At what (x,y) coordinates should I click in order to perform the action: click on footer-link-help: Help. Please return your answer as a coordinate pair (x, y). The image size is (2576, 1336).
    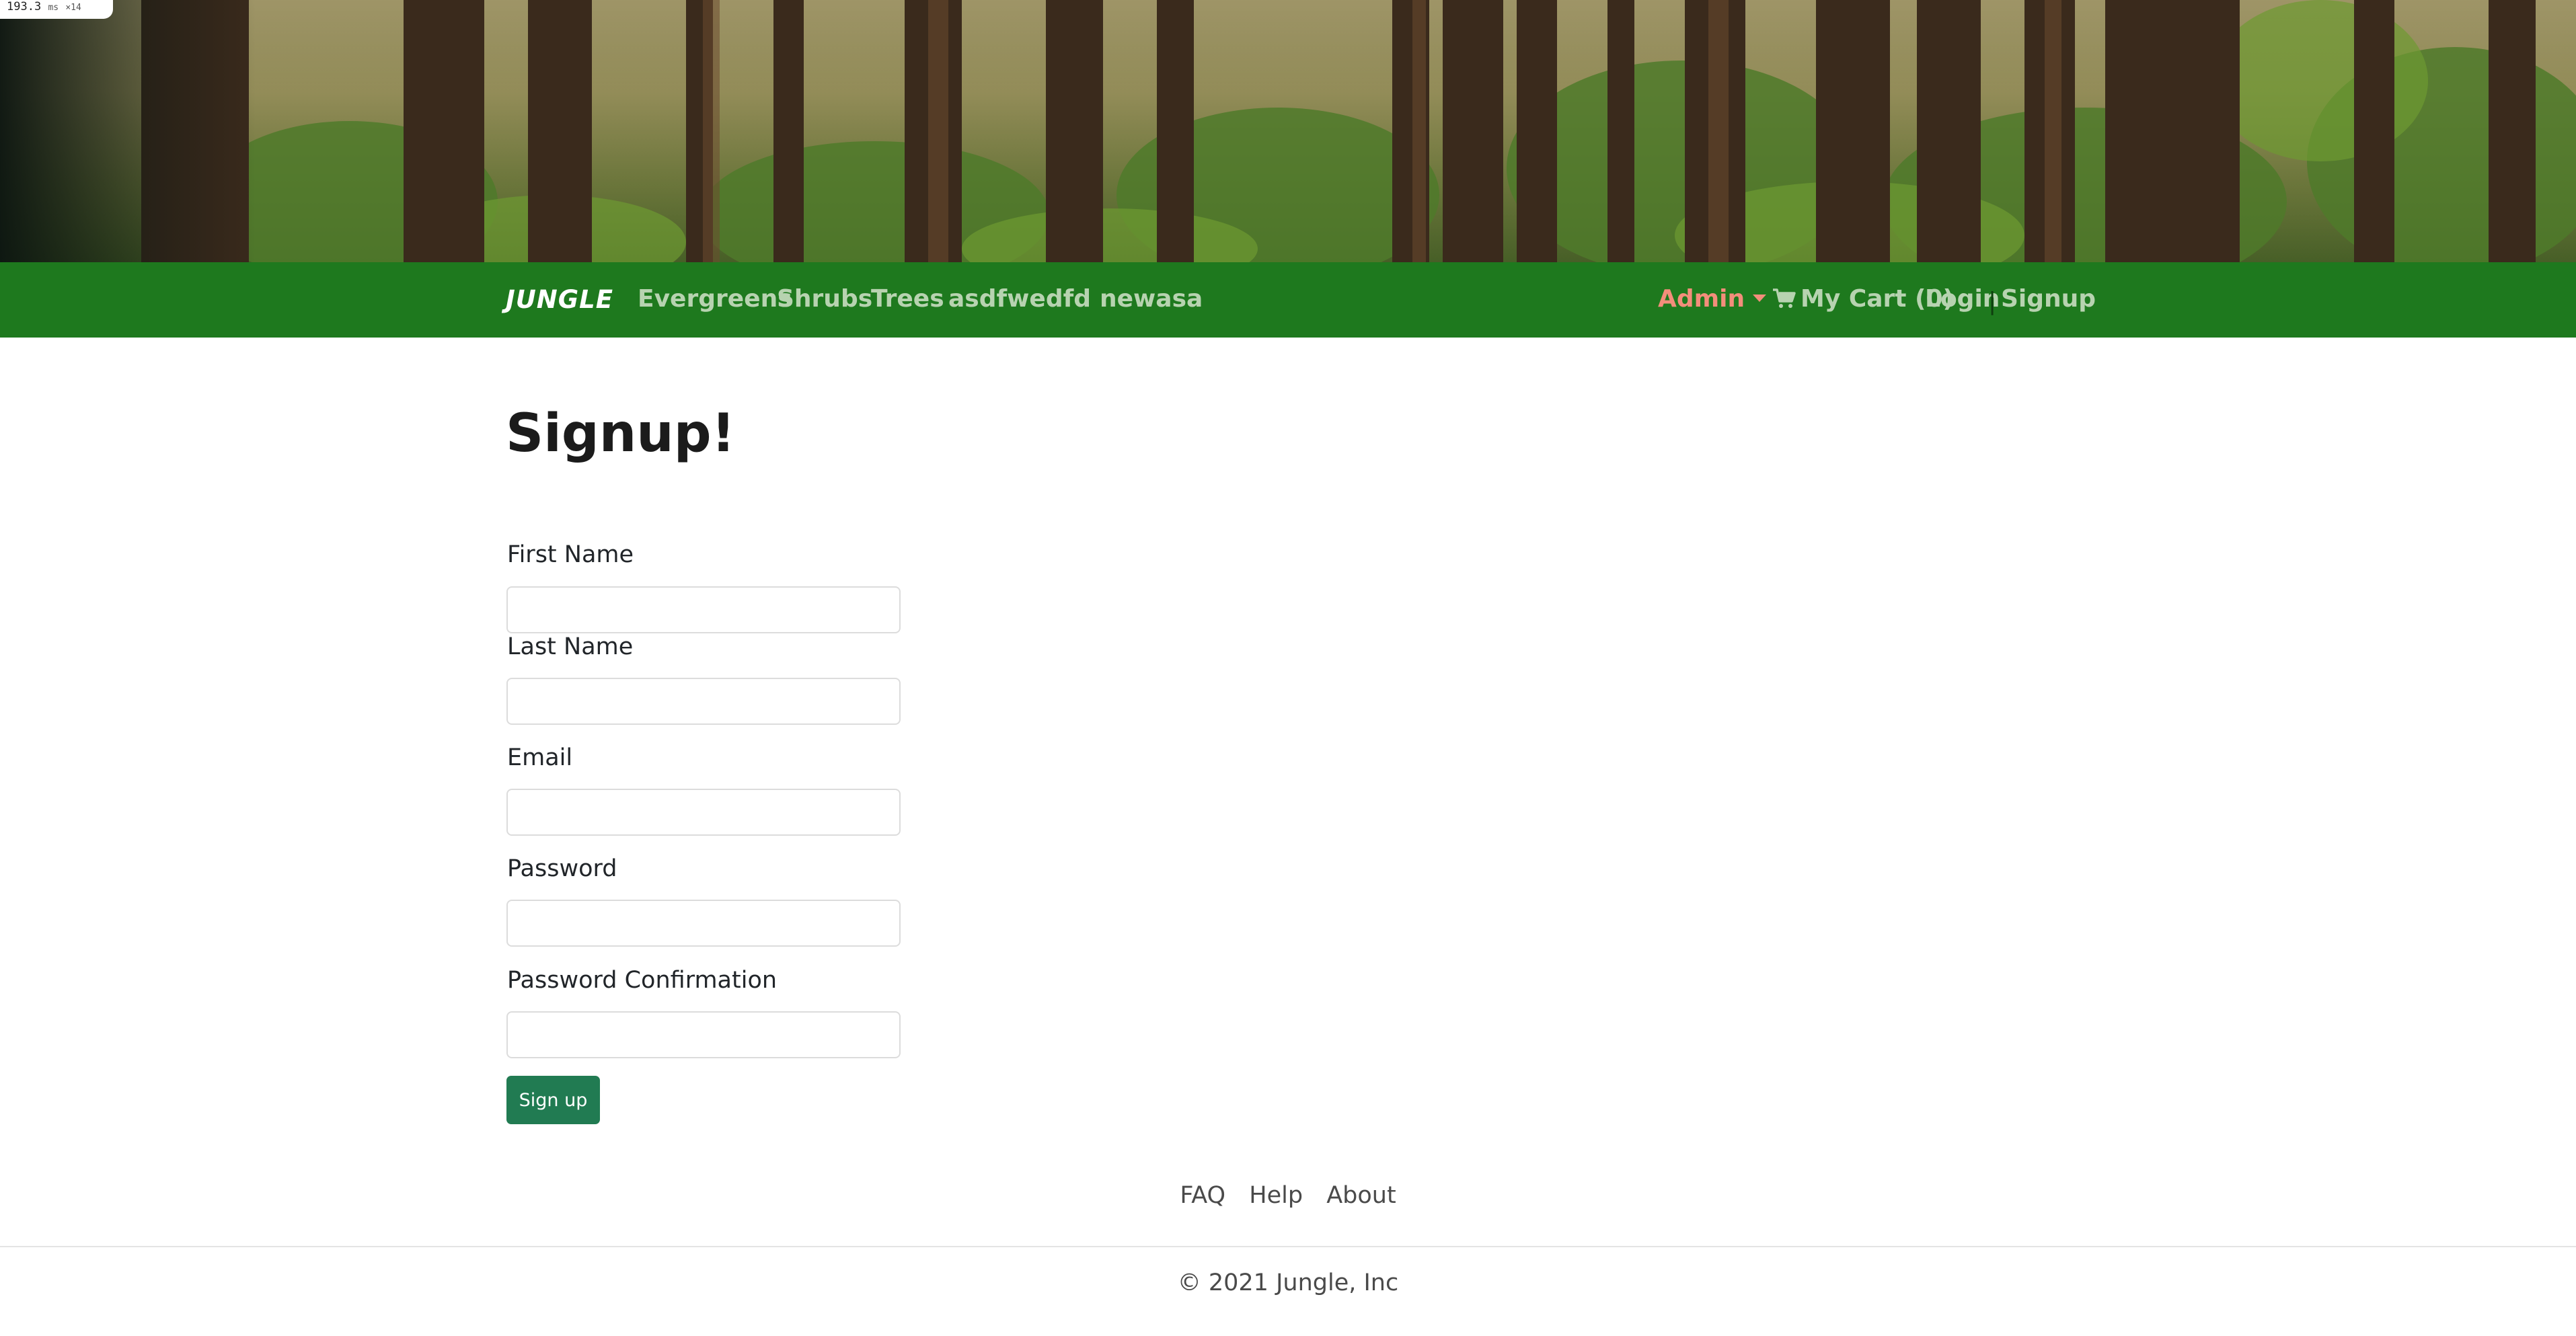
    Looking at the image, I should click on (1276, 1195).